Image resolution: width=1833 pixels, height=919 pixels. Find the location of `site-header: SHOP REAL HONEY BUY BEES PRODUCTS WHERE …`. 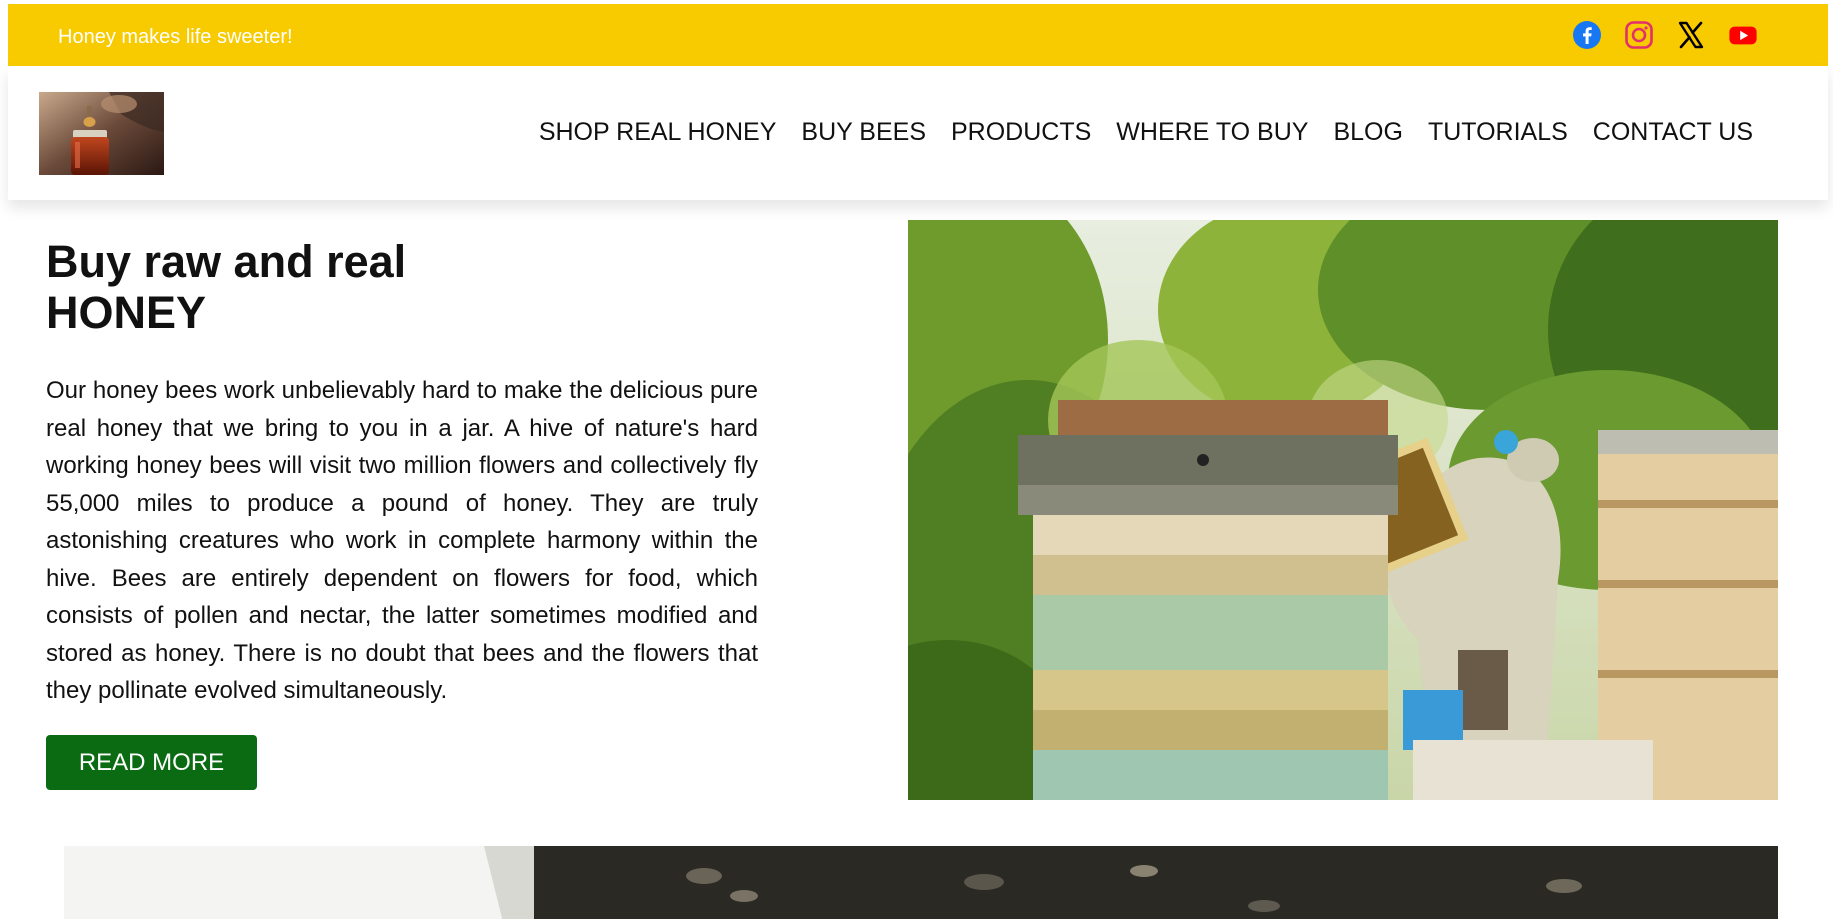

site-header: SHOP REAL HONEY BUY BEES PRODUCTS WHERE … is located at coordinates (918, 133).